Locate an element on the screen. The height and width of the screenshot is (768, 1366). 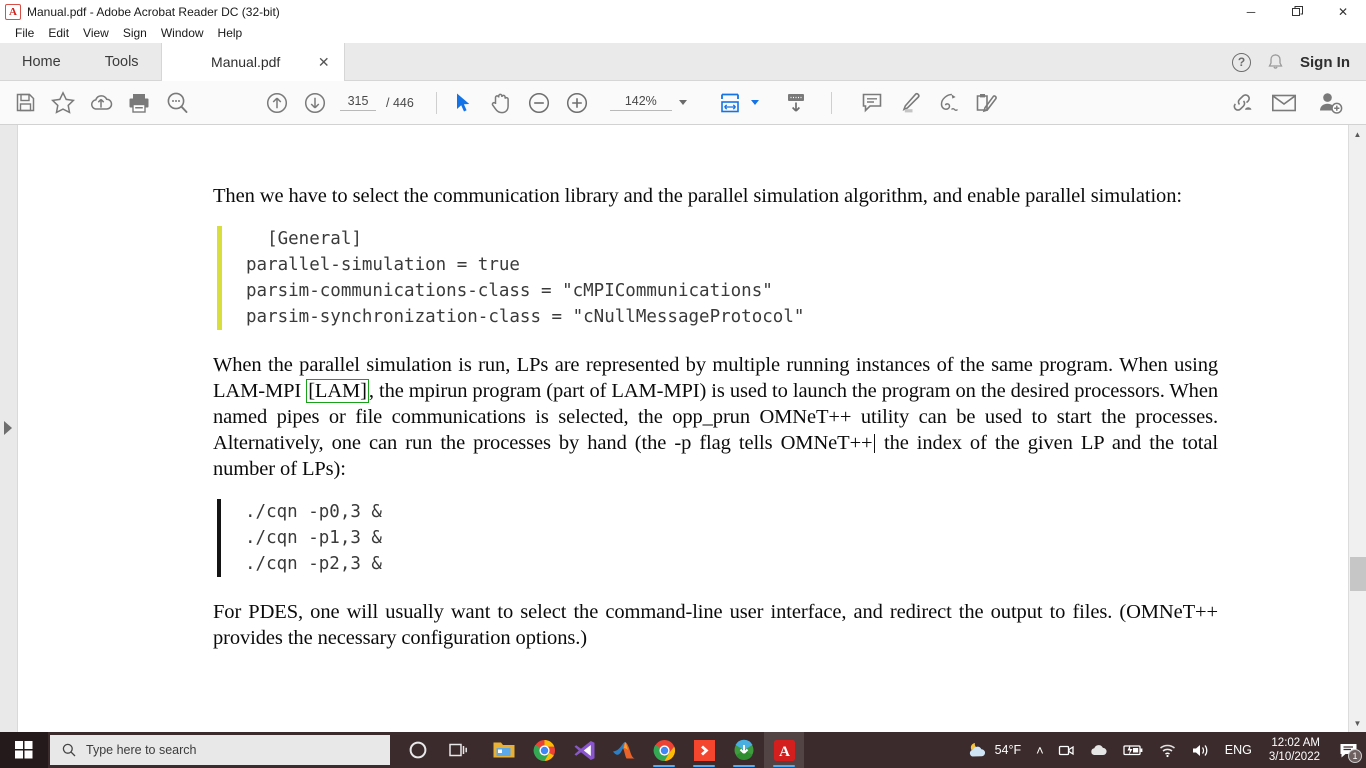
file-explorer-icon is located at coordinates (504, 750).